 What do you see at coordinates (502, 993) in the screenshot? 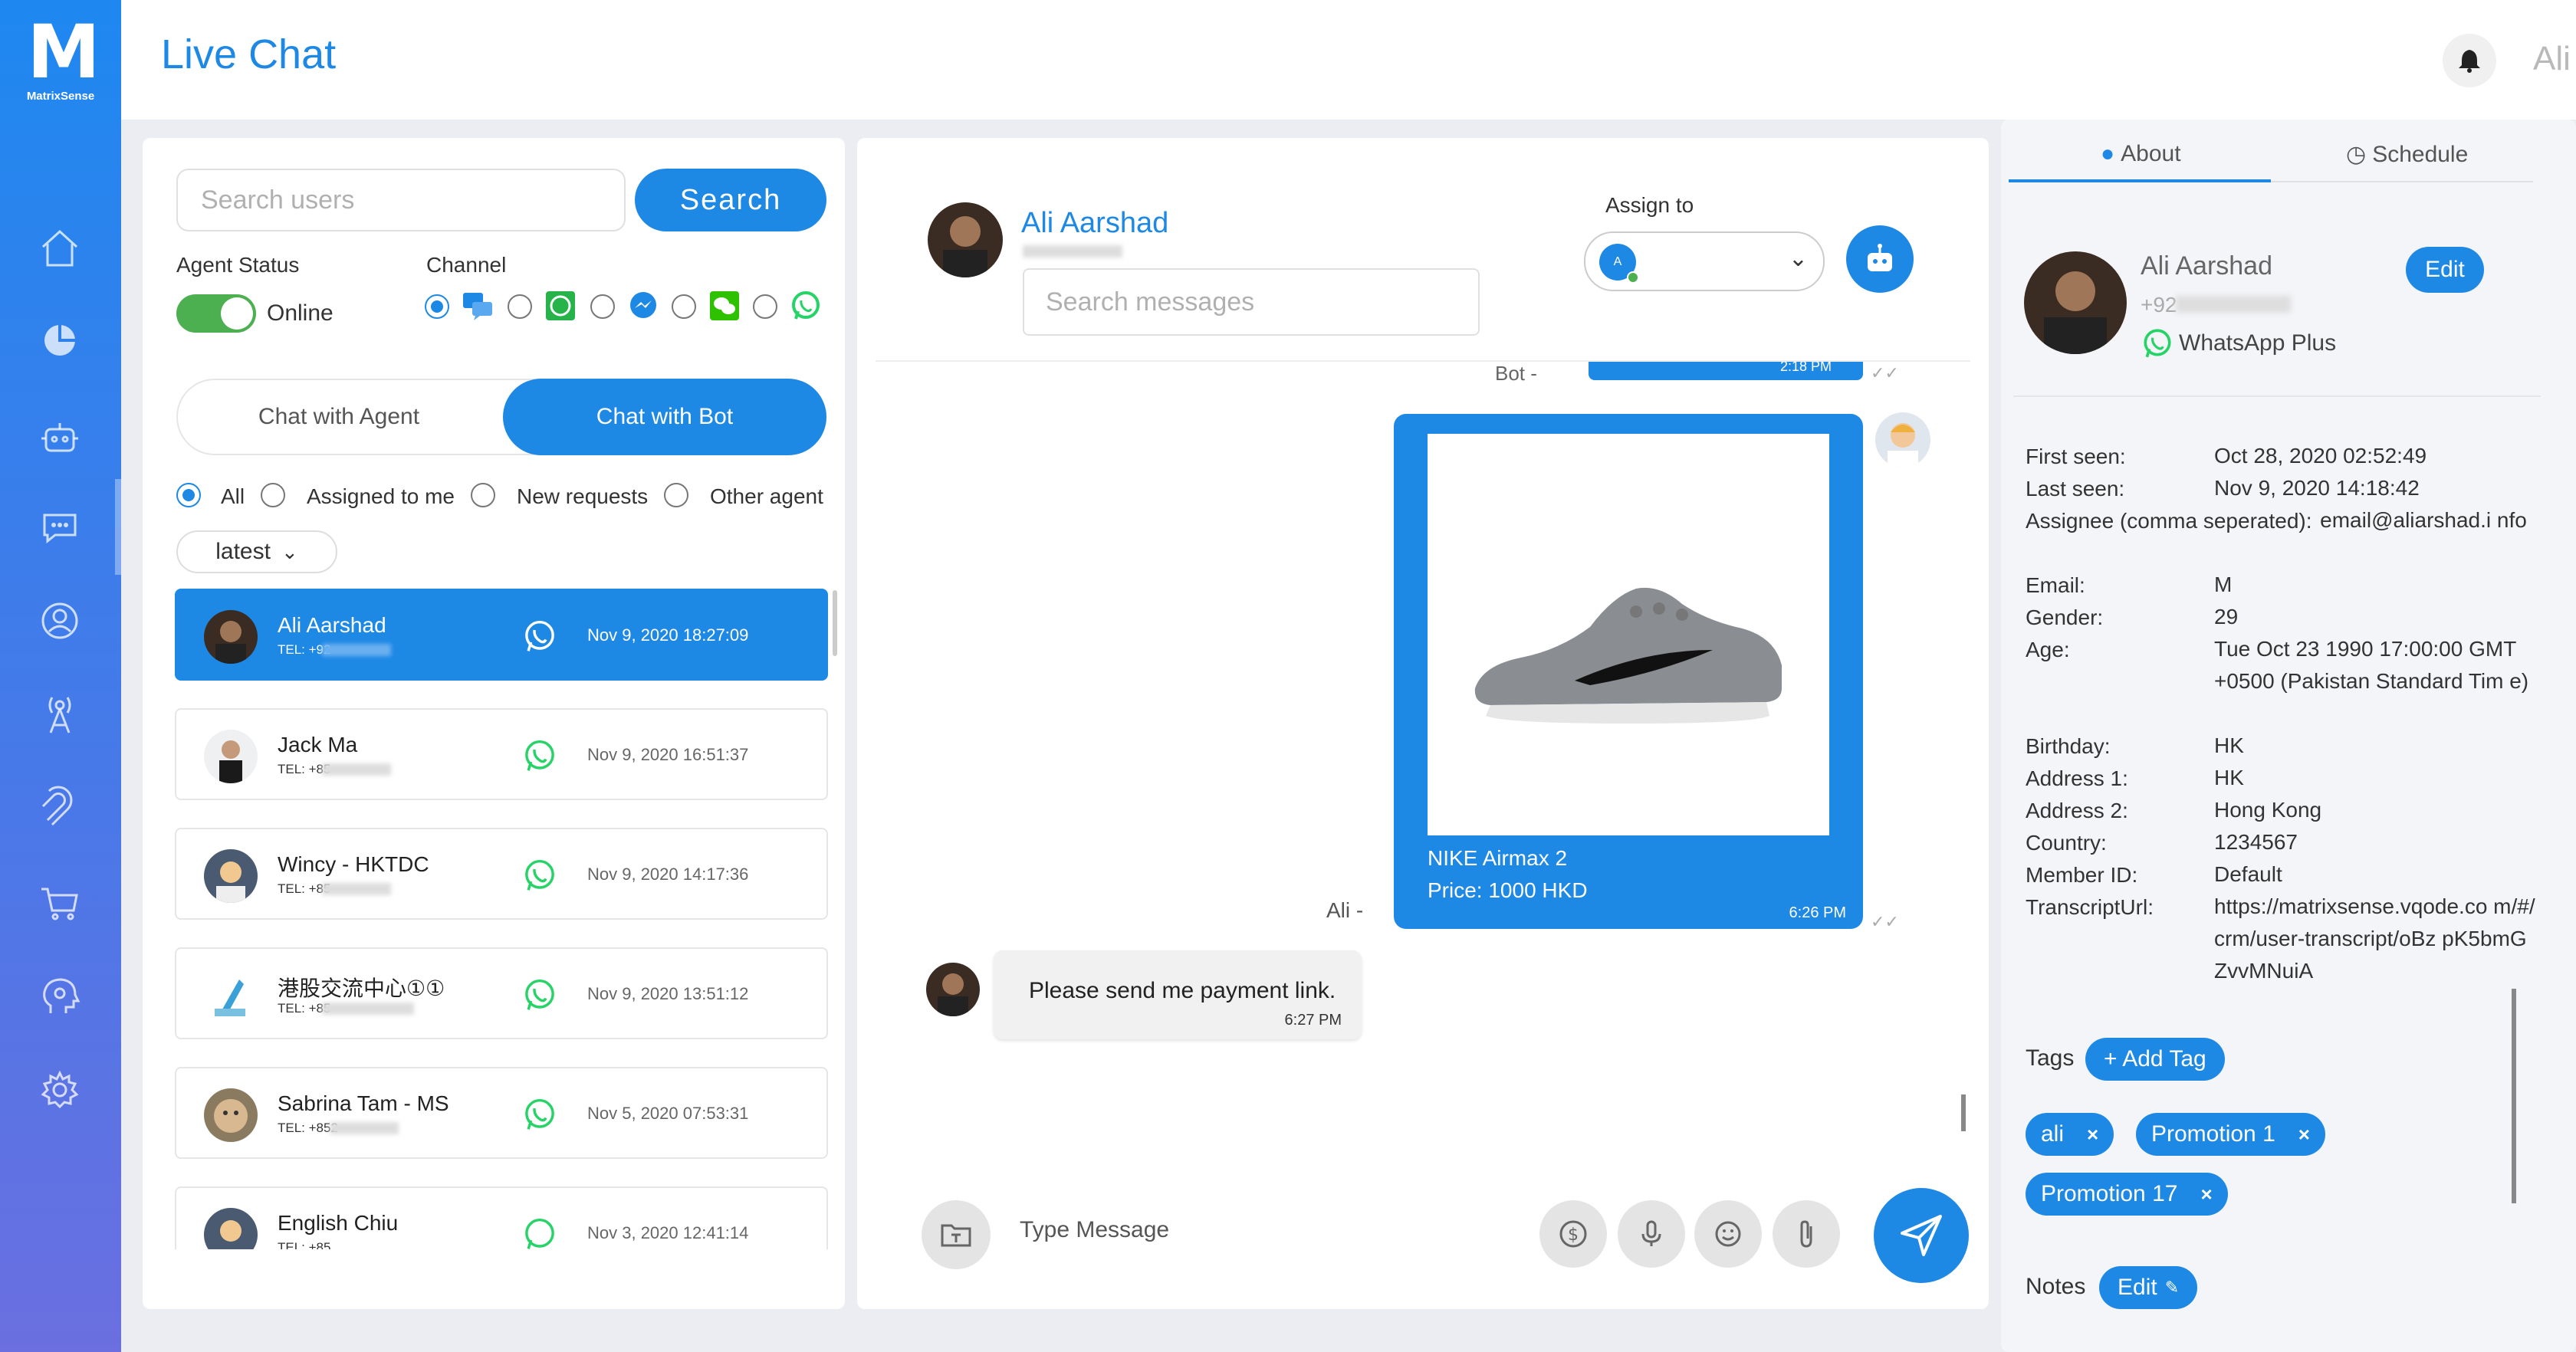
I see `chat-list-item: 港股交流中心①① TEL: +85 Nov 9, 2020 13:51:12` at bounding box center [502, 993].